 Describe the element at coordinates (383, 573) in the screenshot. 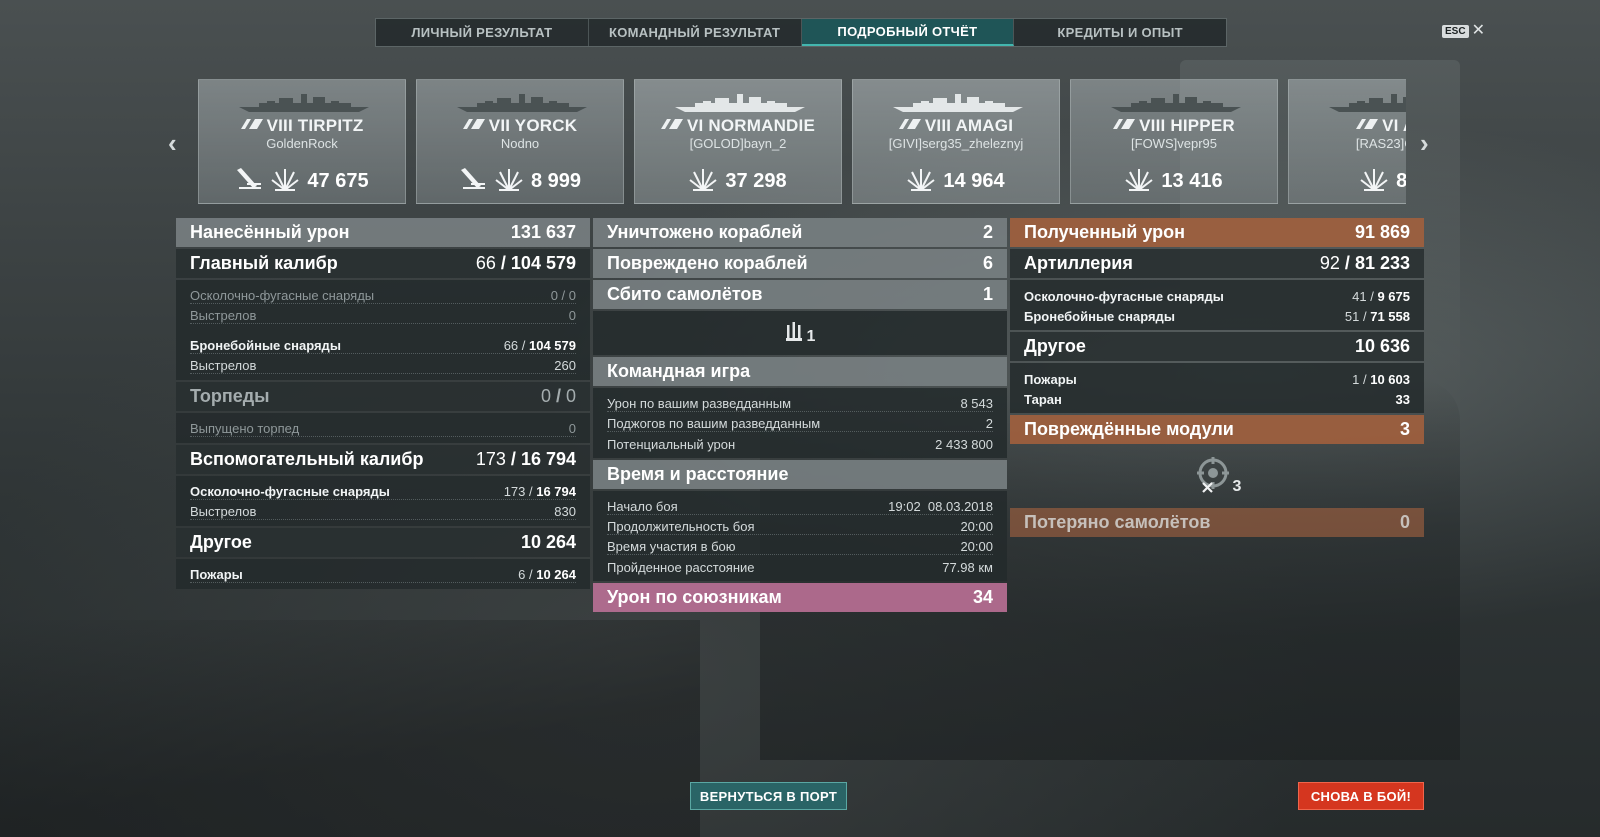

I see `dealt-fires-row: Пожары 6 / 10 264` at that location.